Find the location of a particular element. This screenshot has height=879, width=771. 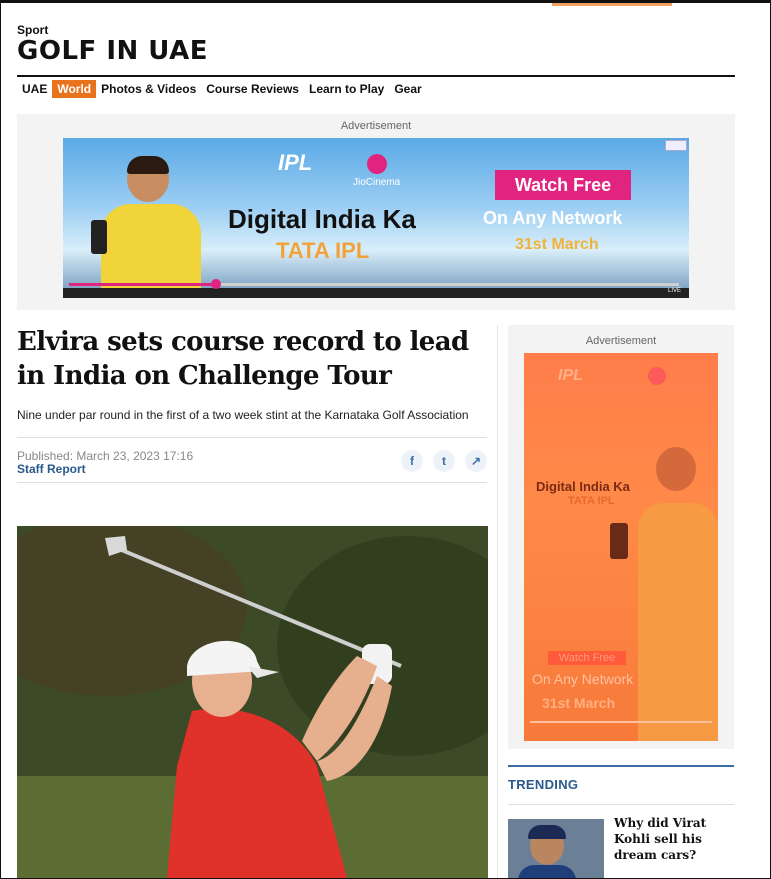

nav-item-course-reviews: Course Reviews is located at coordinates (252, 89).